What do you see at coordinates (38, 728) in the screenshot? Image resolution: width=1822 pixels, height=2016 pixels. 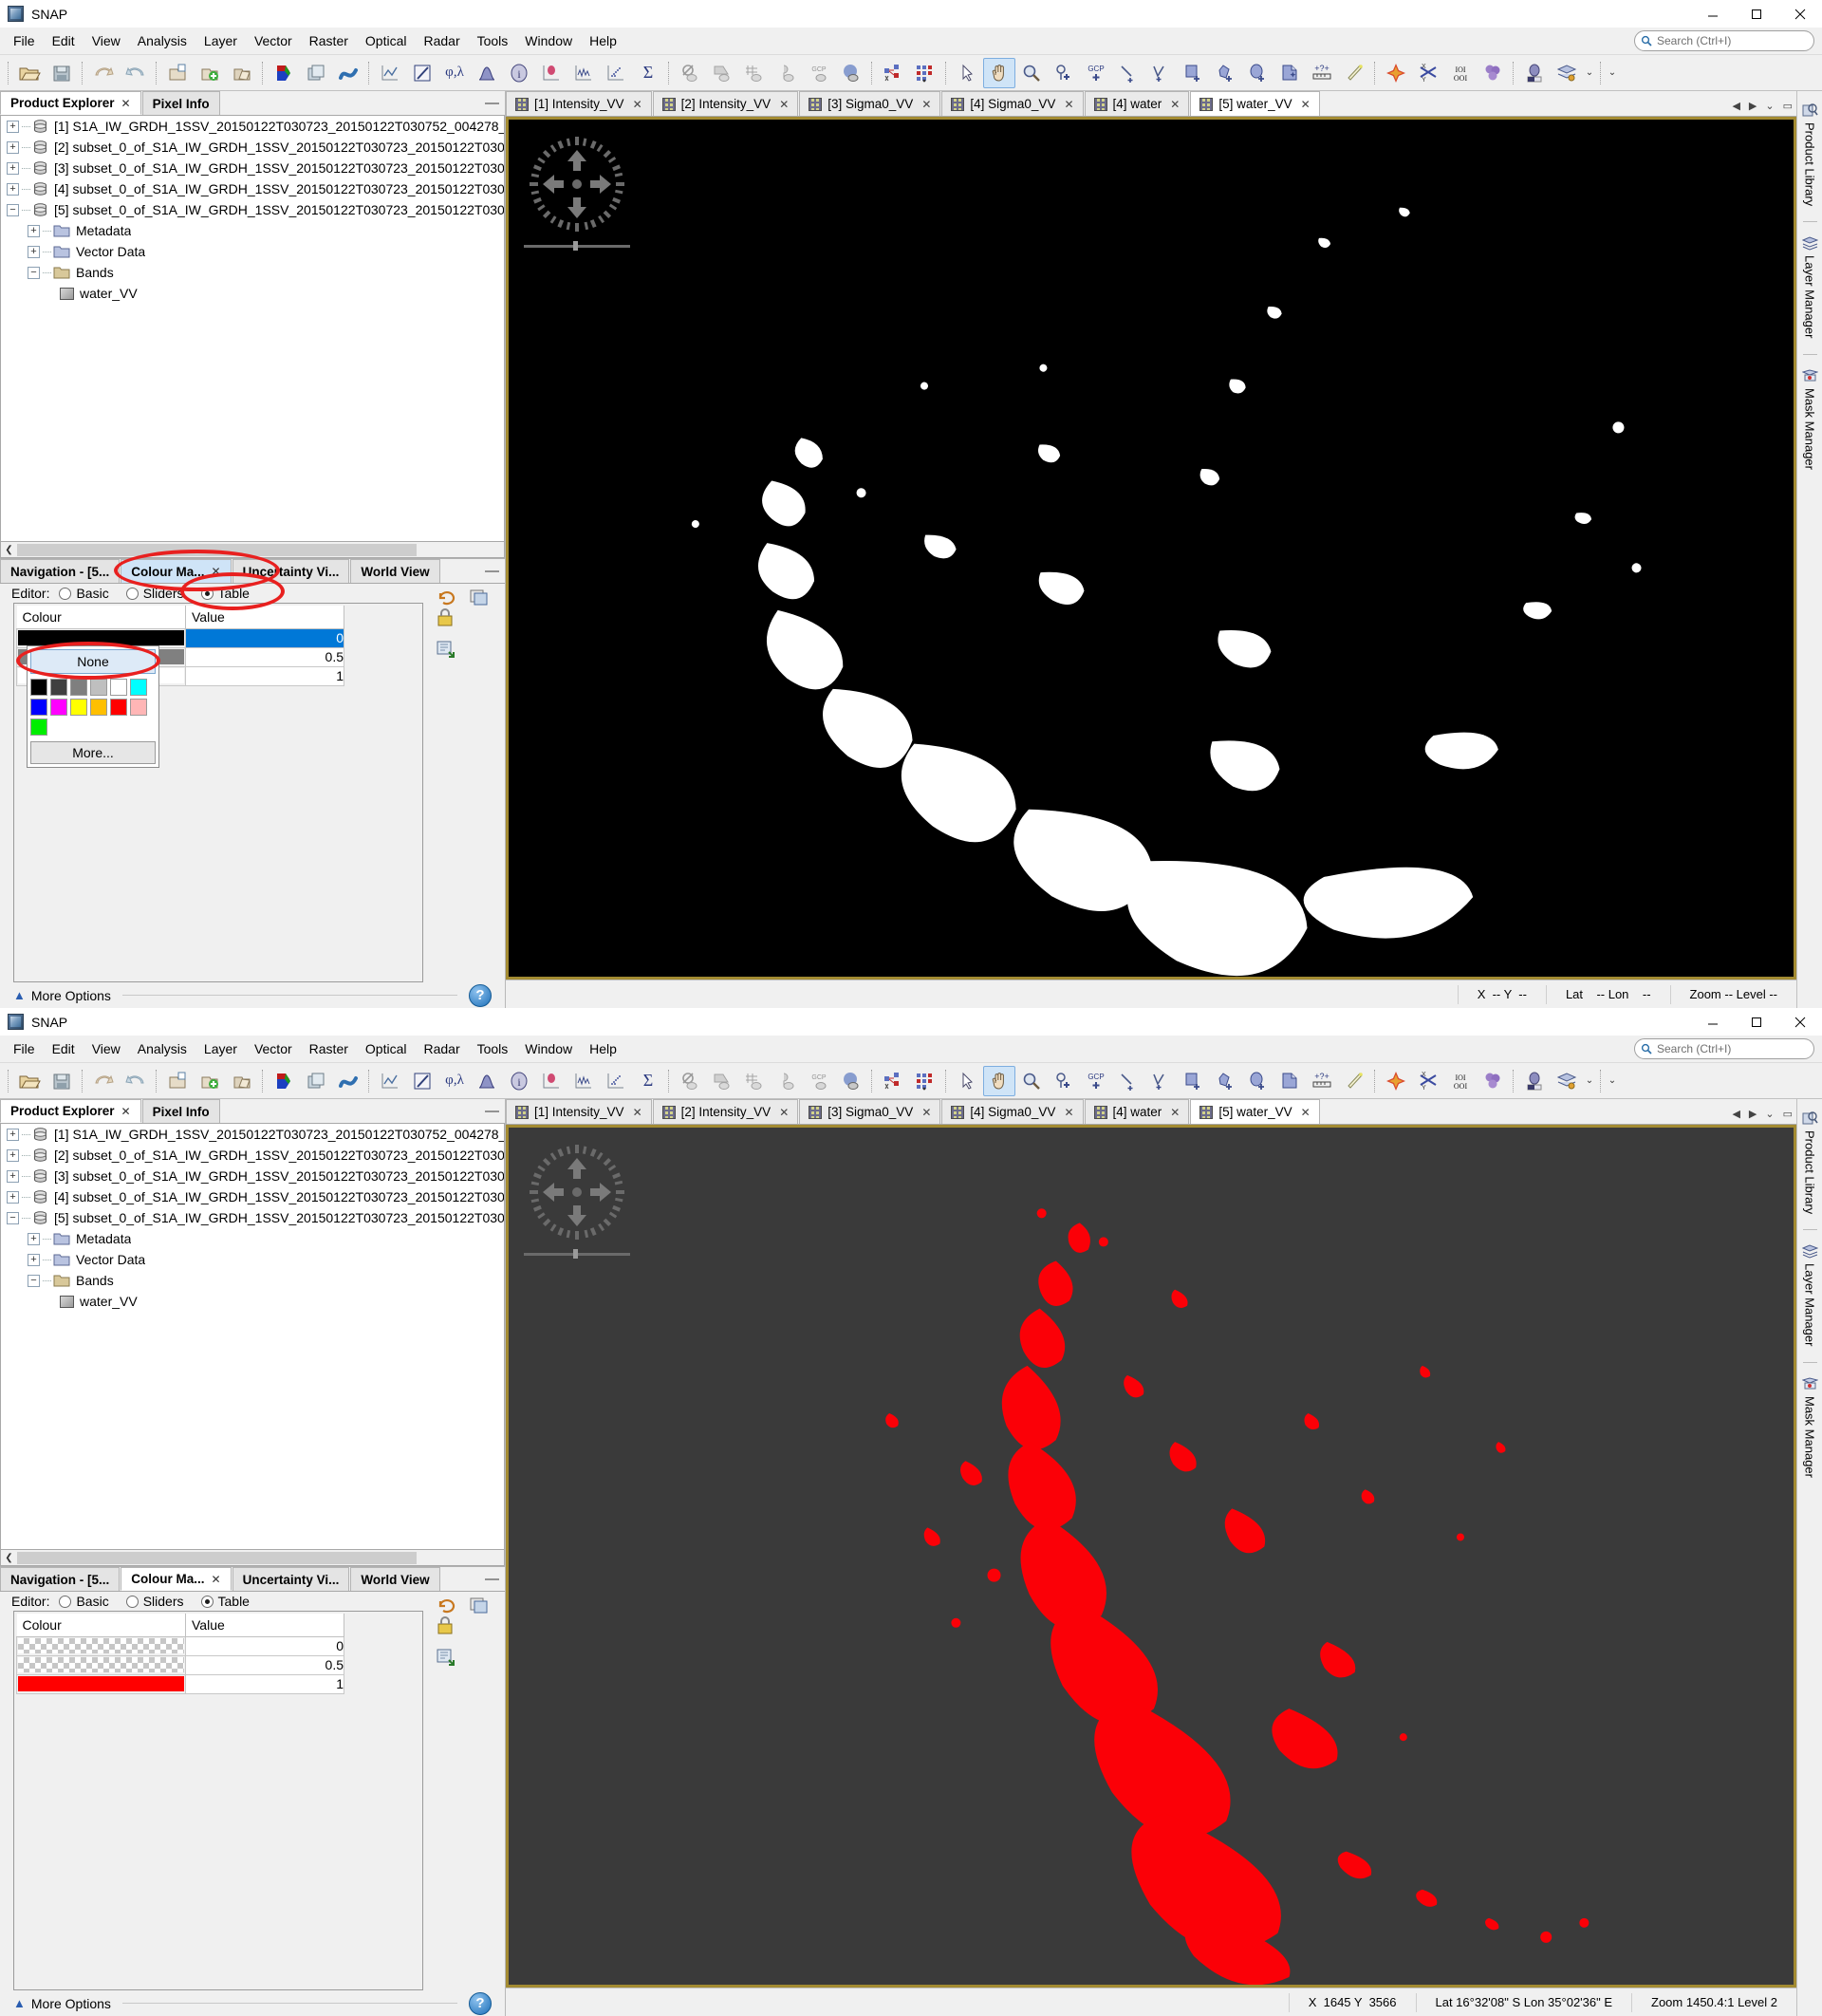 I see `swatch-green` at bounding box center [38, 728].